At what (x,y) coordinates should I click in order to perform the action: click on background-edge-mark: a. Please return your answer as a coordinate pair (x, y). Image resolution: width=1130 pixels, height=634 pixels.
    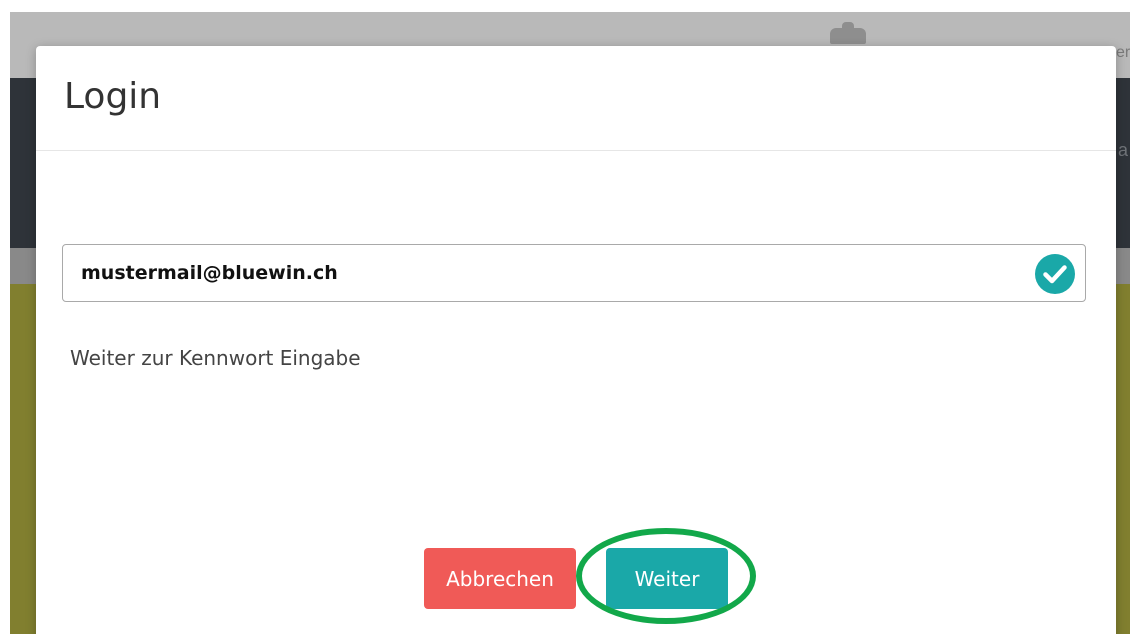
    Looking at the image, I should click on (1123, 150).